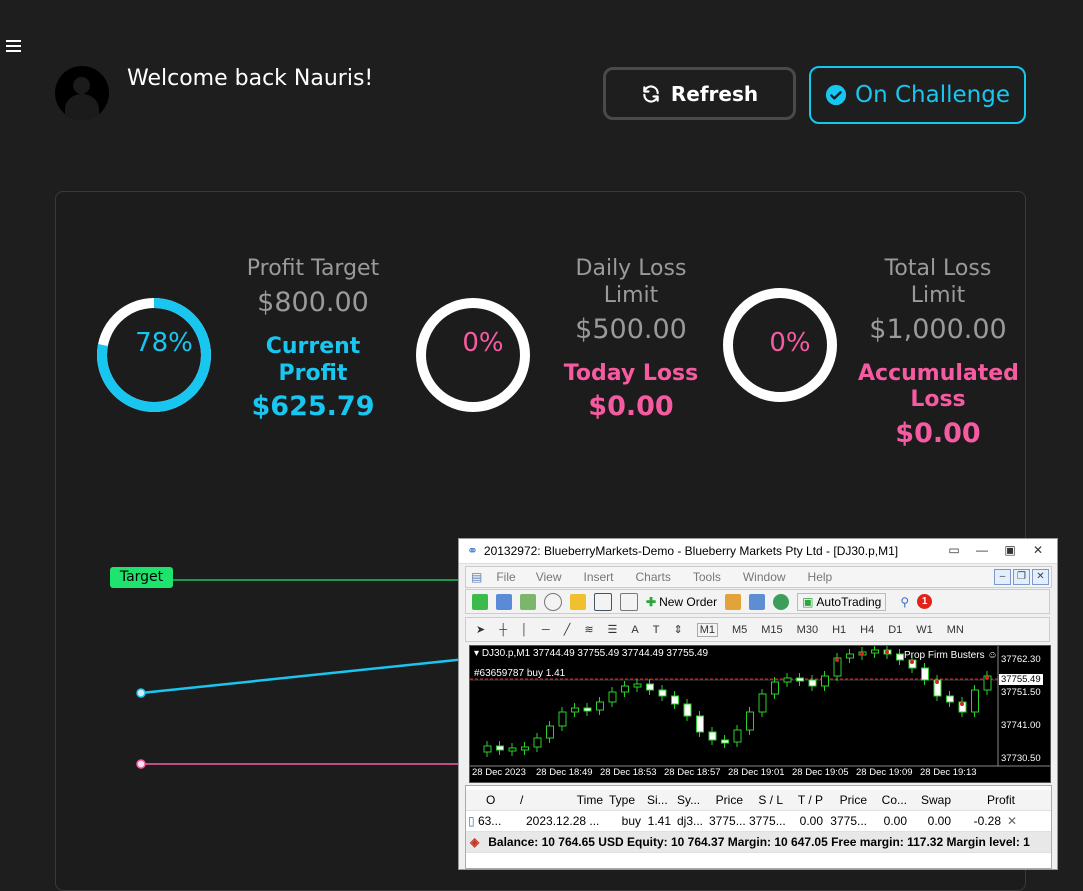 This screenshot has height=891, width=1083. I want to click on close-order-icon: ✕, so click(1011, 821).